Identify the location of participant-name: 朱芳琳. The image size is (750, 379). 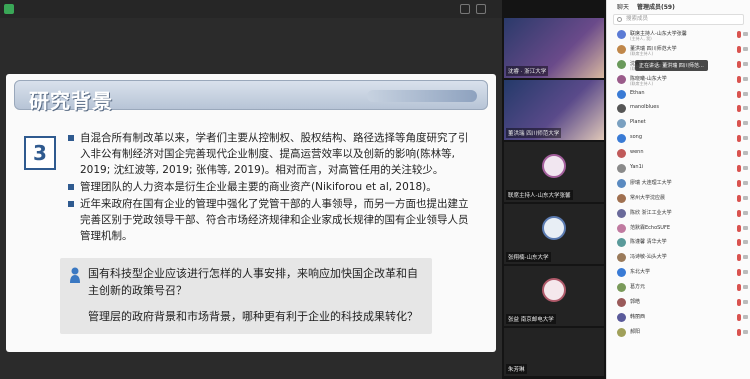
(516, 369).